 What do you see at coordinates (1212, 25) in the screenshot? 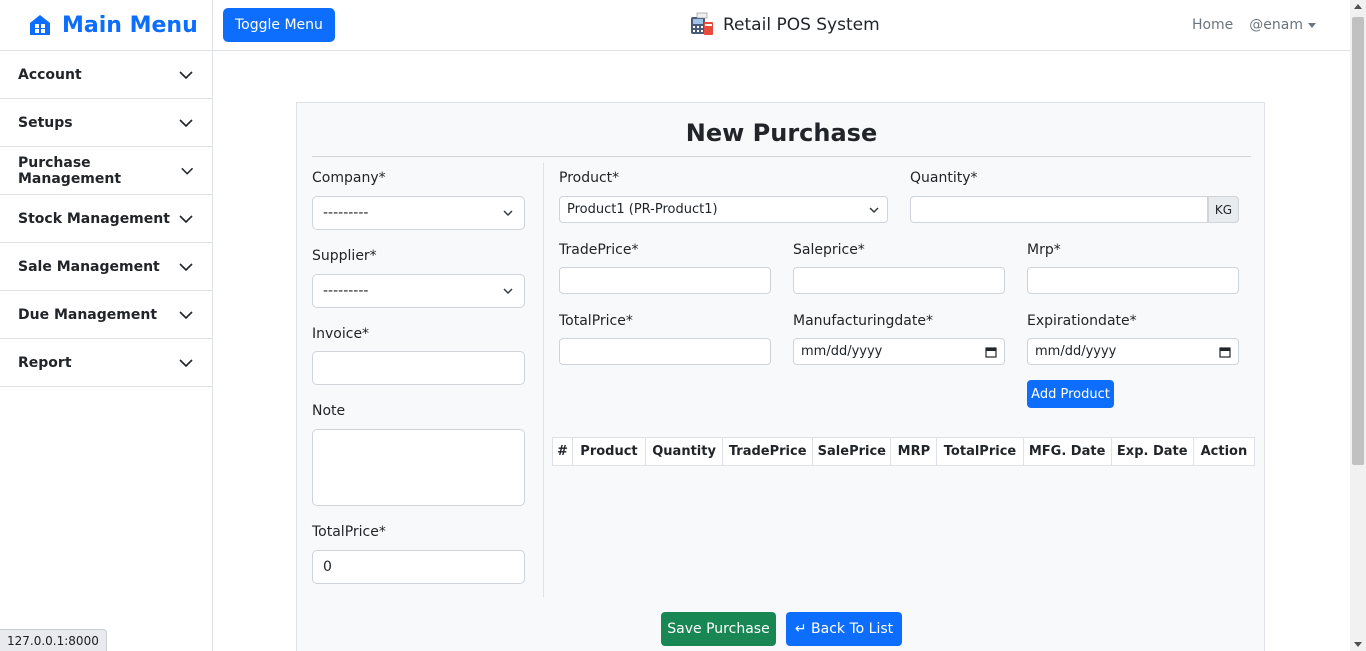
I see `home-link: Home` at bounding box center [1212, 25].